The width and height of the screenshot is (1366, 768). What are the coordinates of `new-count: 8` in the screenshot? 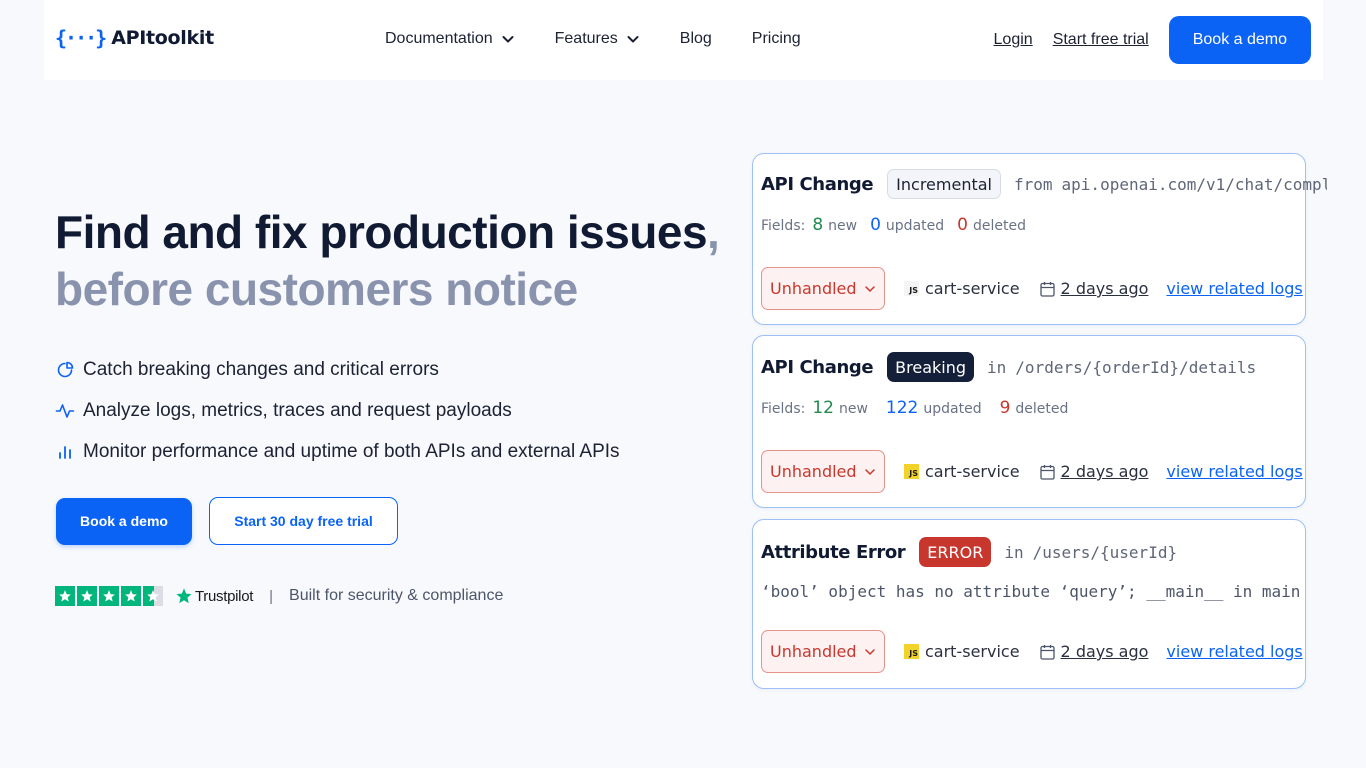 It's located at (818, 225).